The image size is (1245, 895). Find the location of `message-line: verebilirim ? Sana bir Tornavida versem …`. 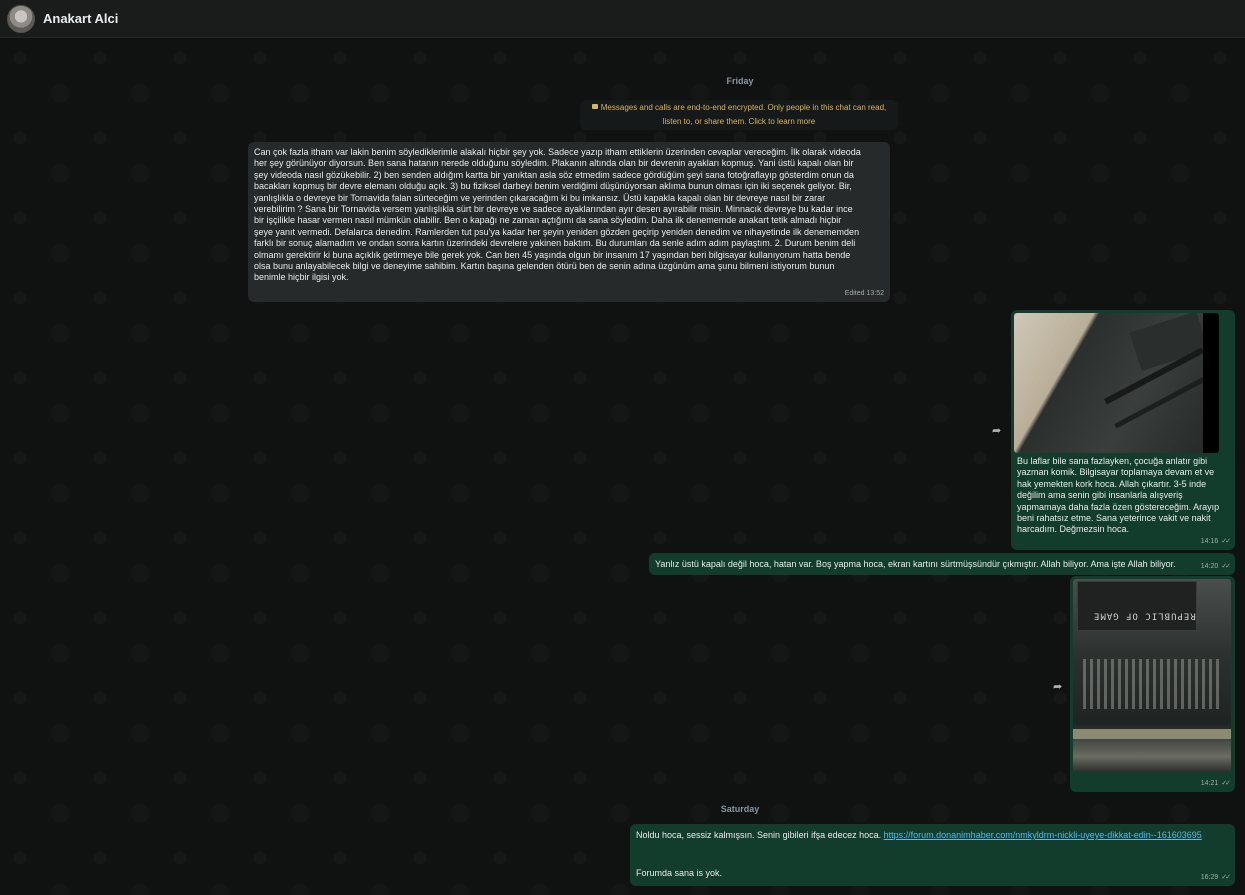

message-line: verebilirim ? Sana bir Tornavida versem … is located at coordinates (553, 209).